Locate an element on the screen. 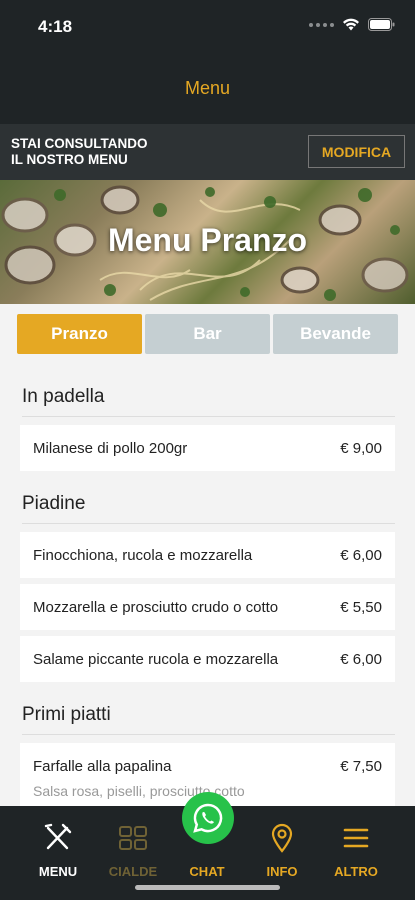 The image size is (415, 900). whatsapp-chat-button is located at coordinates (208, 818).